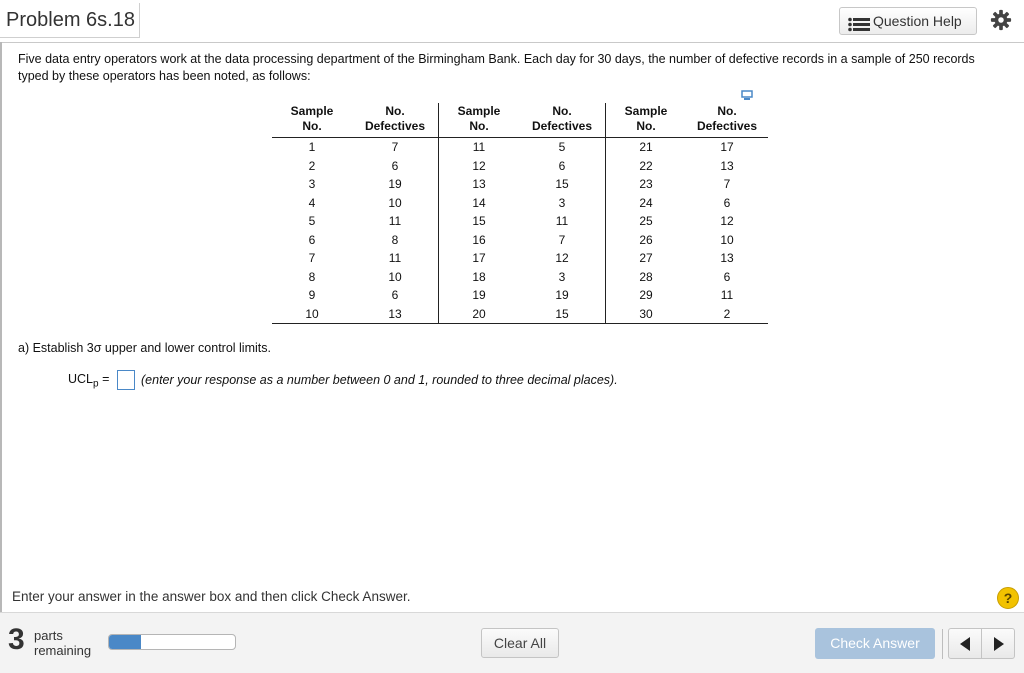  Describe the element at coordinates (520, 643) in the screenshot. I see `clear-all-button: Clear All` at that location.